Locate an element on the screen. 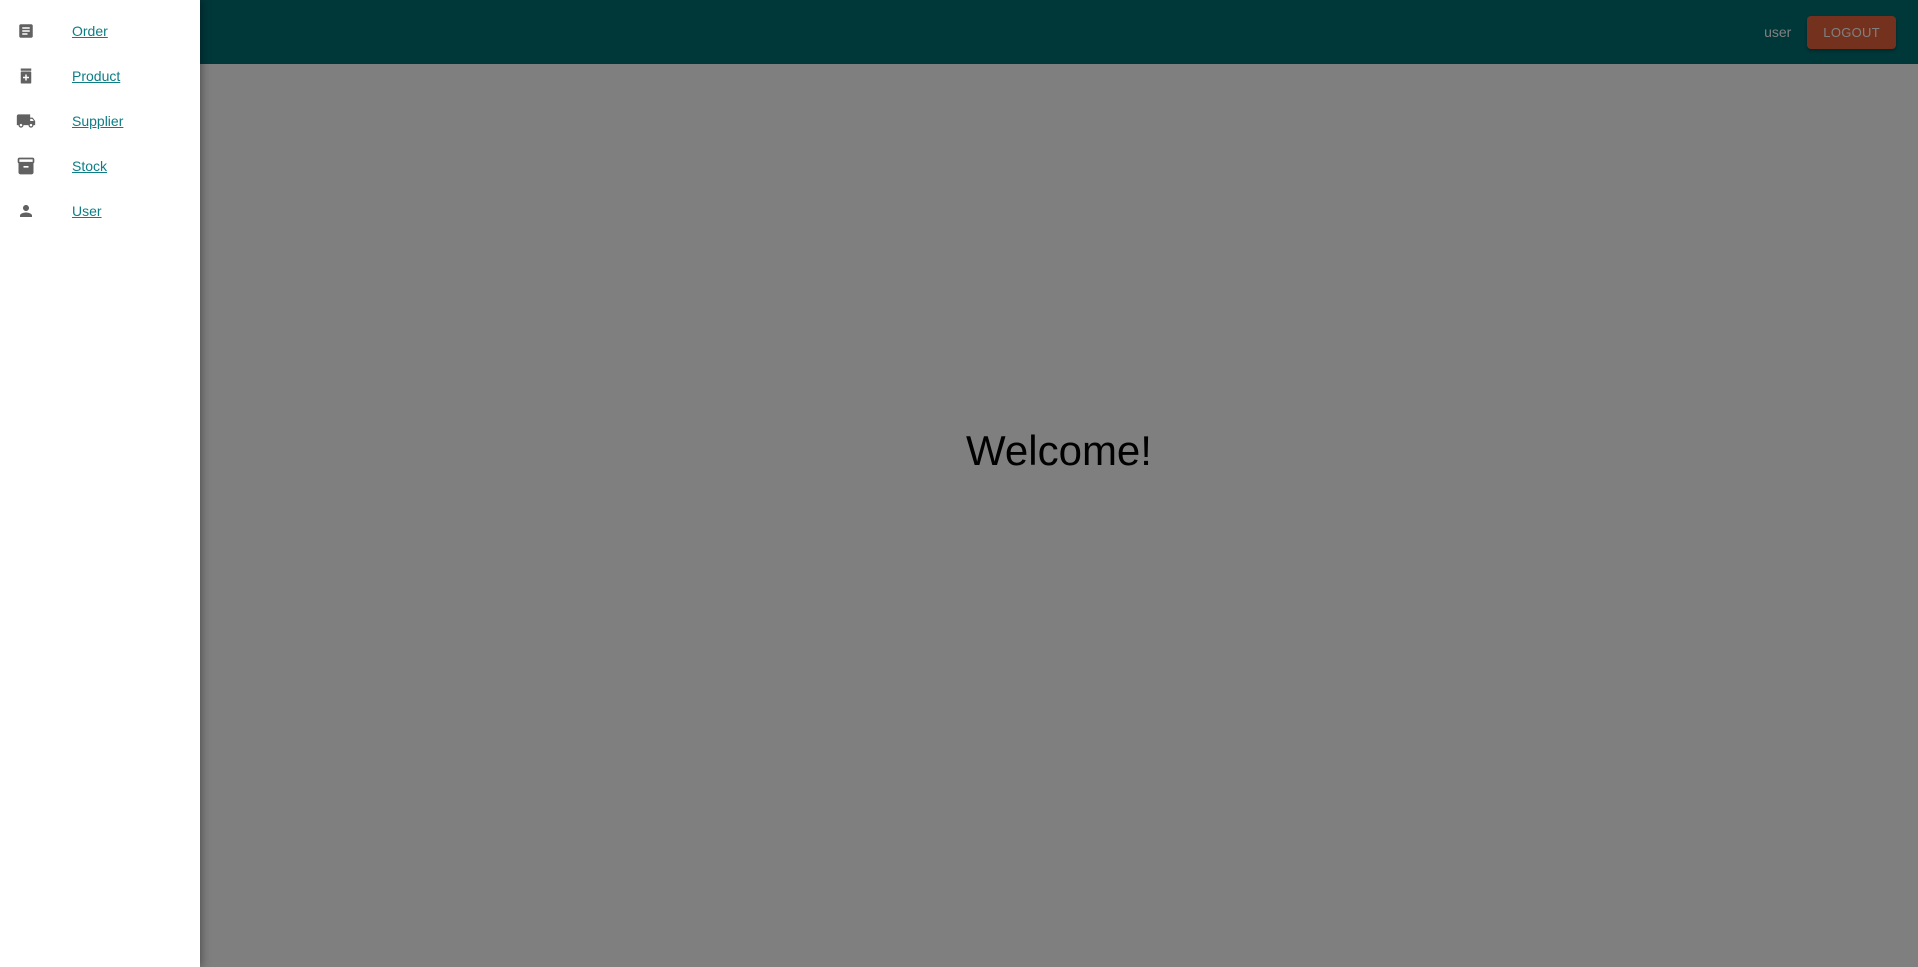 Image resolution: width=1918 pixels, height=967 pixels. truck-icon is located at coordinates (26, 121).